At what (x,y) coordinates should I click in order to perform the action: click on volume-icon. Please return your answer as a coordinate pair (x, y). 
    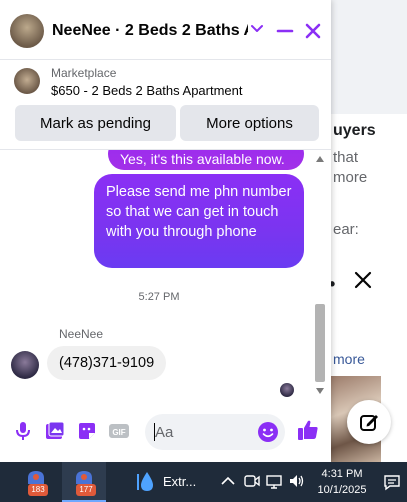
    Looking at the image, I should click on (297, 481).